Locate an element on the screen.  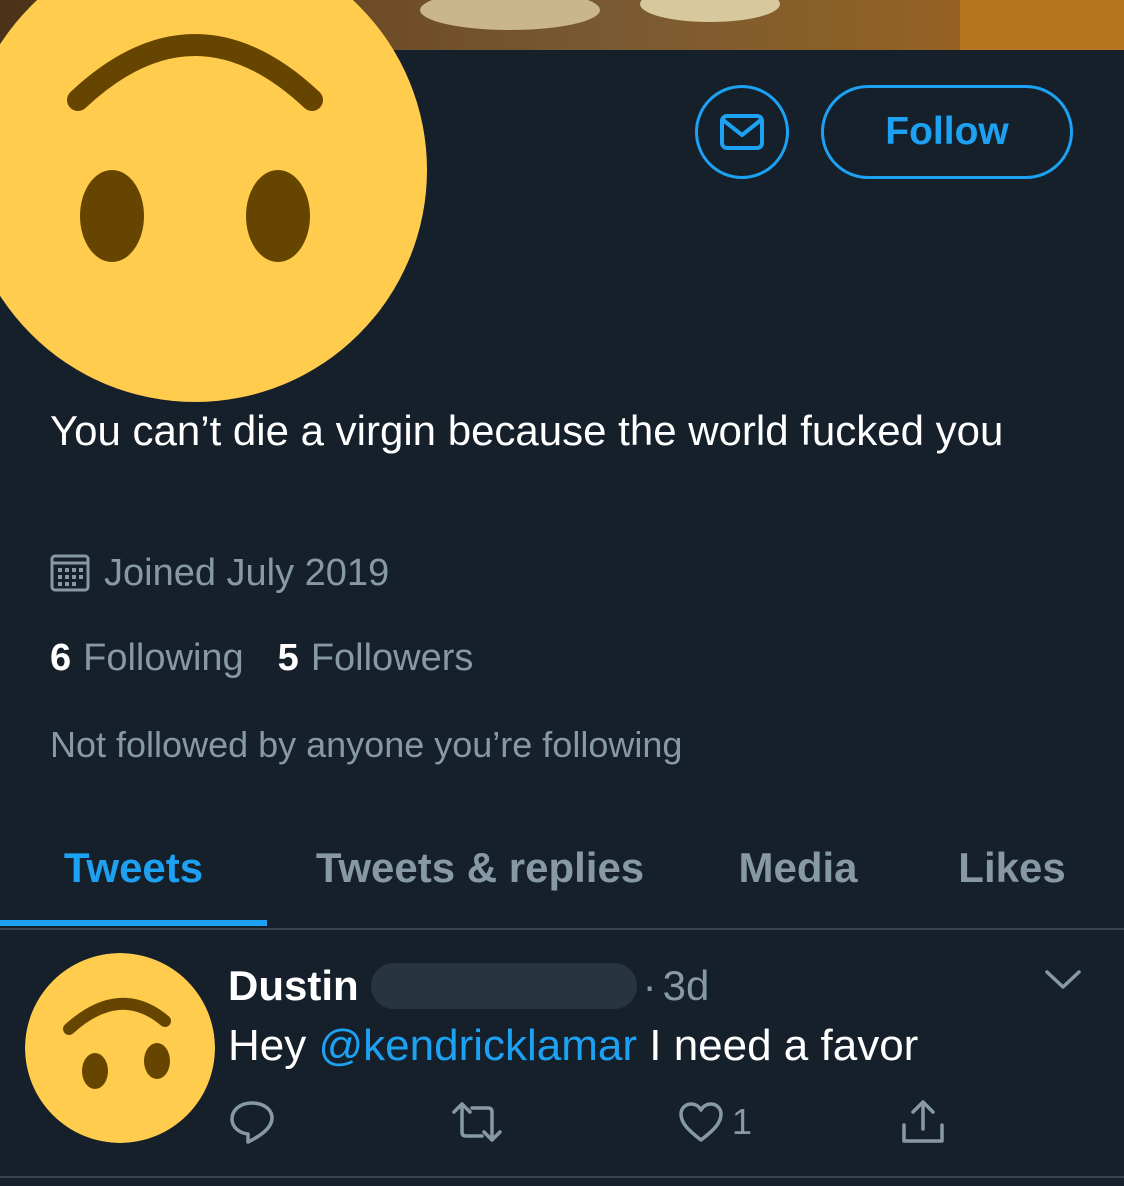
not-followed-note: Not followed by anyone you’re following is located at coordinates (366, 744).